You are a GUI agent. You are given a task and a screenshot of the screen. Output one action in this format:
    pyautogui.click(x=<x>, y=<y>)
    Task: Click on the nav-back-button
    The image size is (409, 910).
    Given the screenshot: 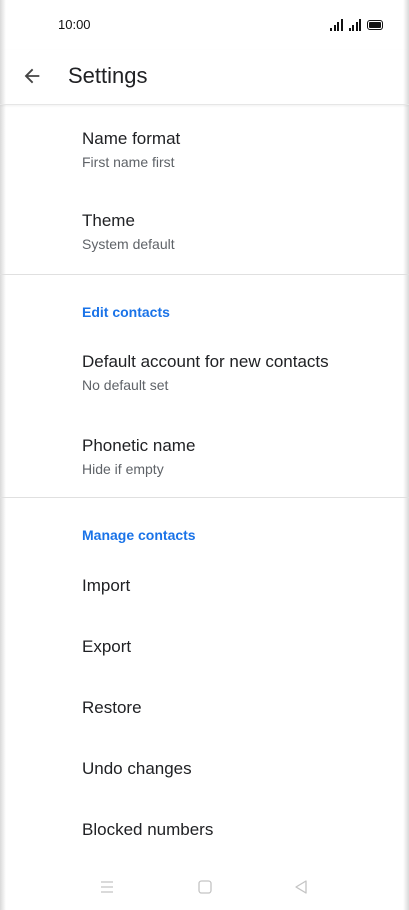 What is the action you would take?
    pyautogui.click(x=301, y=887)
    